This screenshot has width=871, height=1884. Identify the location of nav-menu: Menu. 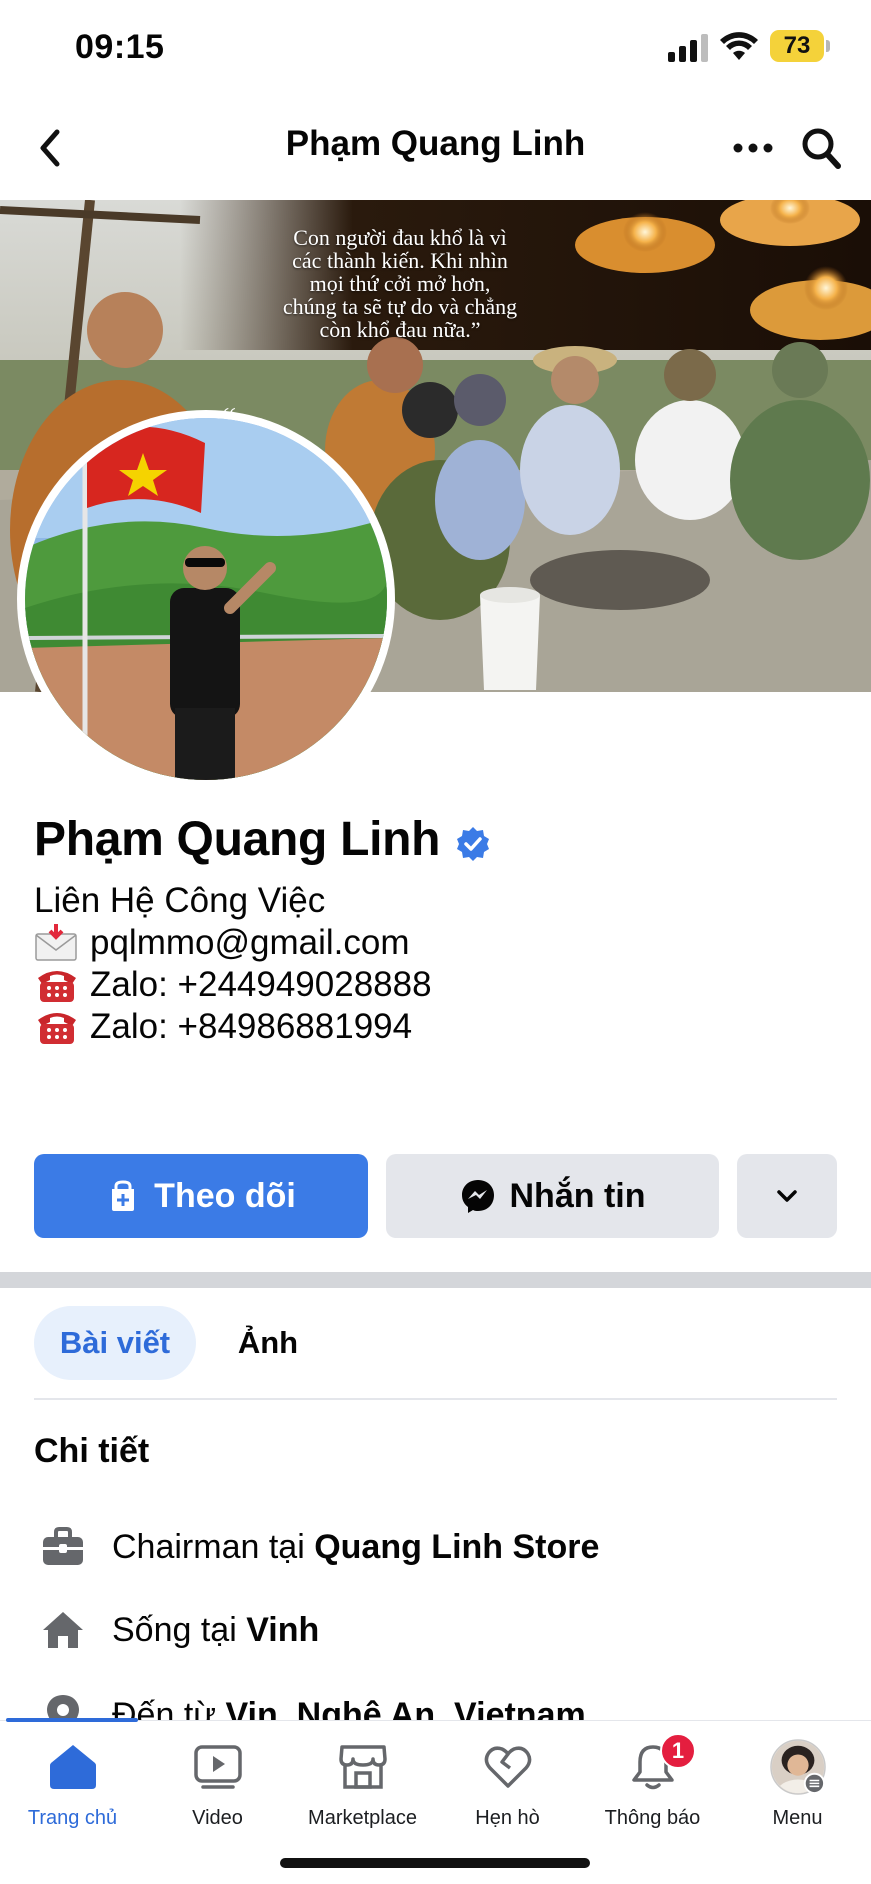
(797, 1789).